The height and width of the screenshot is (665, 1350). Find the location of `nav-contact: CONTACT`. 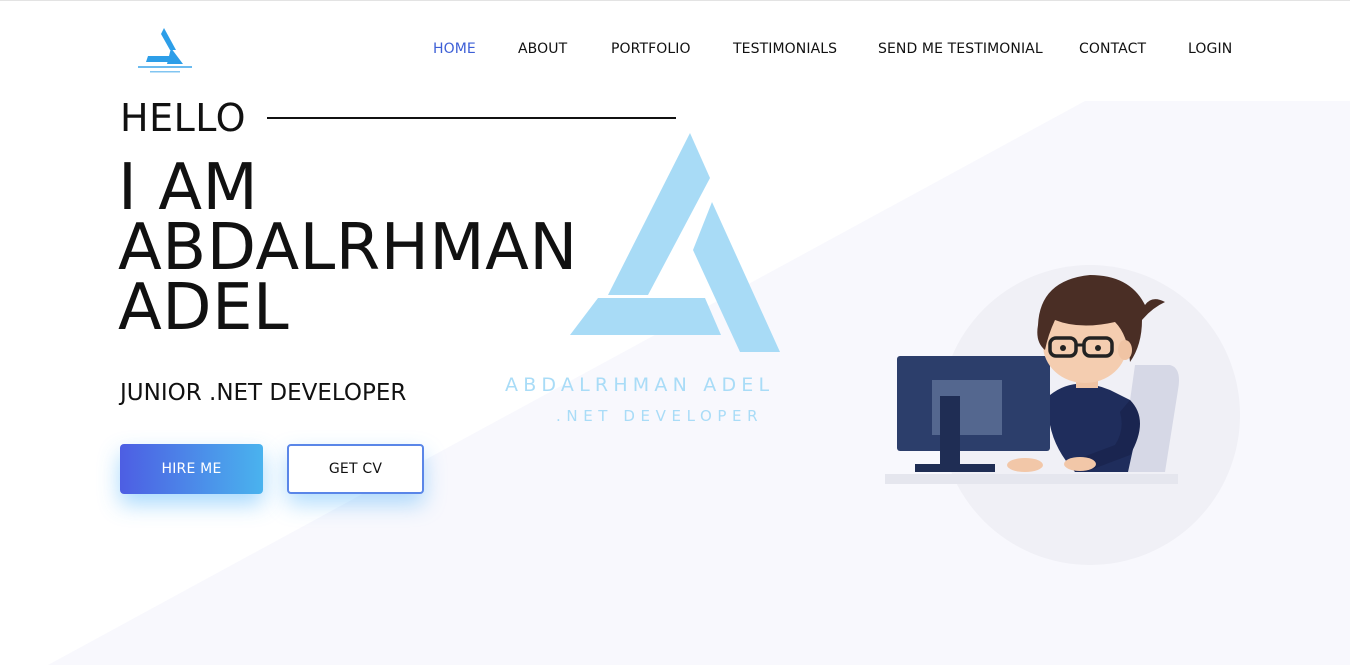

nav-contact: CONTACT is located at coordinates (1112, 49).